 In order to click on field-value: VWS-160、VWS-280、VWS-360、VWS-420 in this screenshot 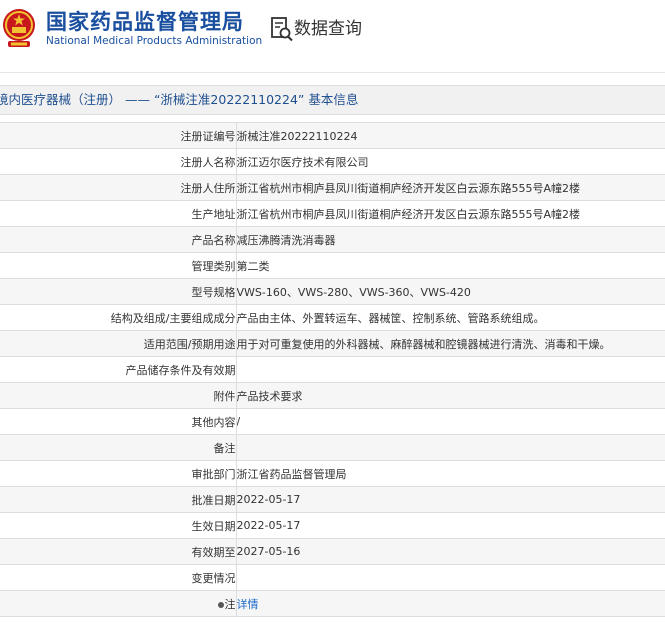, I will do `click(450, 291)`.